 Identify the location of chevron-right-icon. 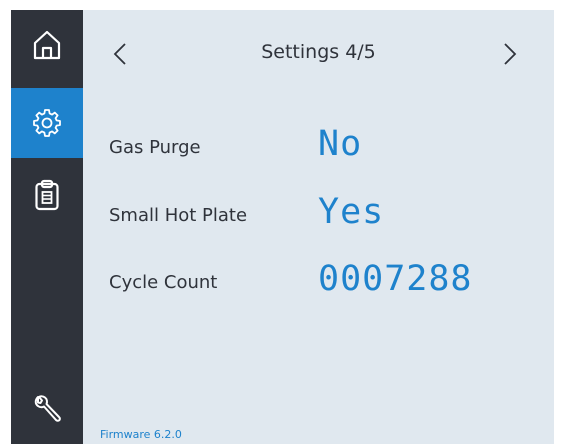
(510, 54).